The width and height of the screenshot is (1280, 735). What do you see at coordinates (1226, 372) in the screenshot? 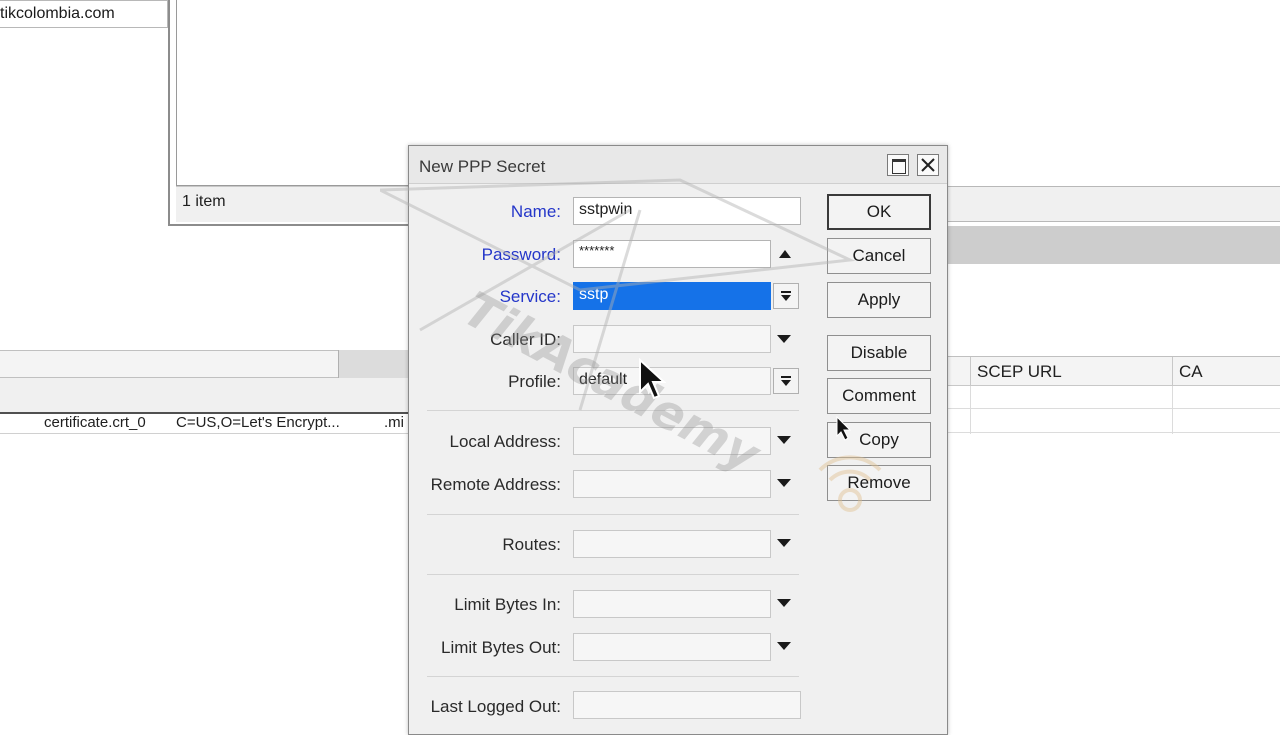
I see `column-header-ca: CA` at bounding box center [1226, 372].